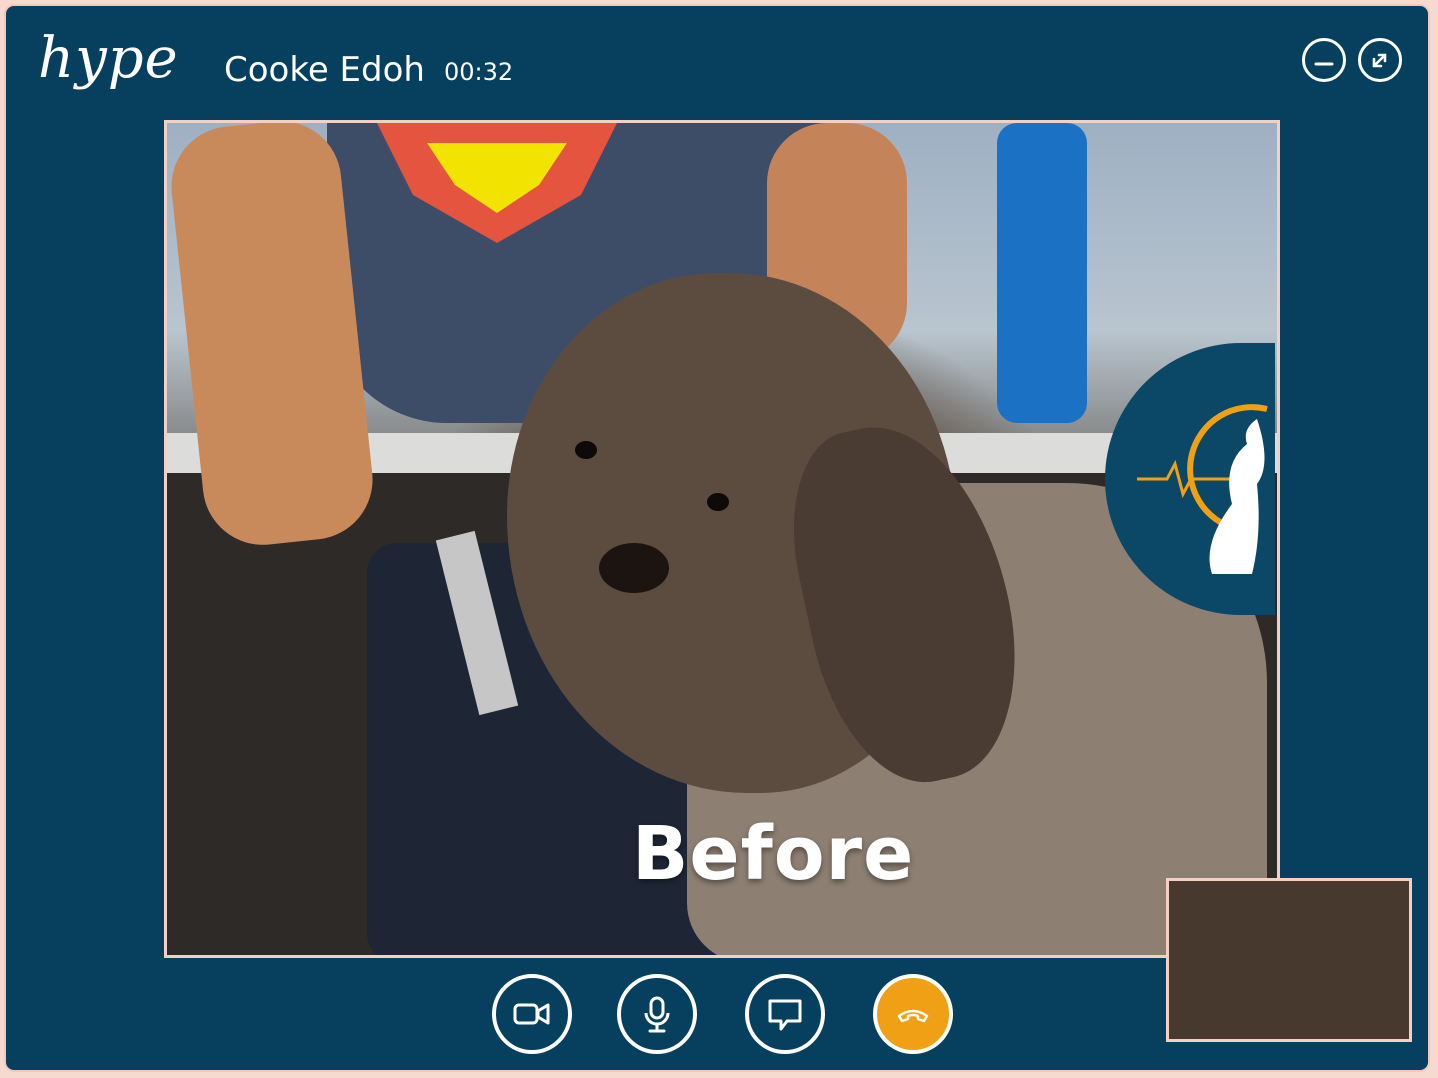 This screenshot has height=1078, width=1438. What do you see at coordinates (1324, 64) in the screenshot?
I see `minimize-icon` at bounding box center [1324, 64].